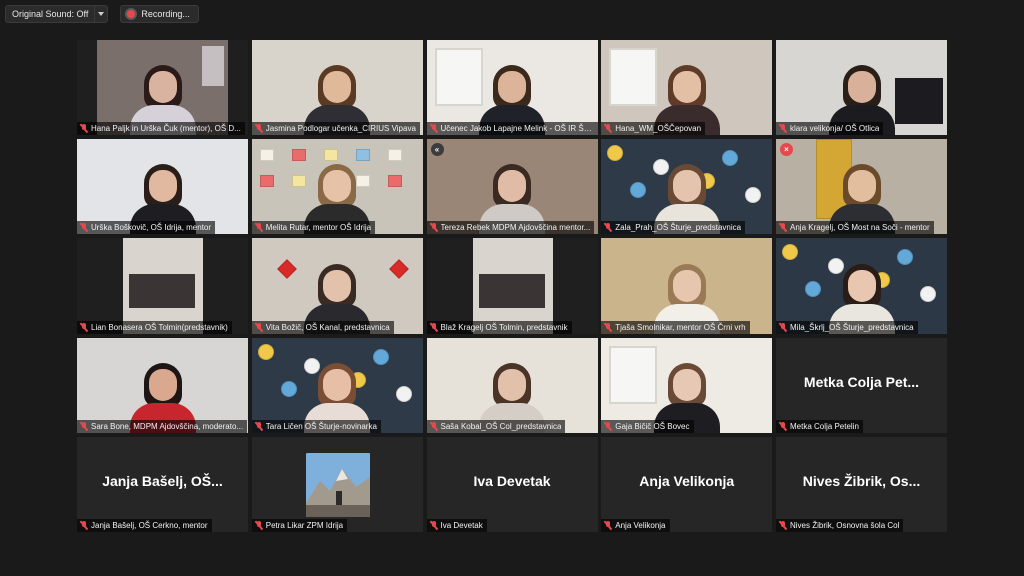 The height and width of the screenshot is (576, 1024). Describe the element at coordinates (687, 480) in the screenshot. I see `participant-display-name: Anja Velikonja` at that location.